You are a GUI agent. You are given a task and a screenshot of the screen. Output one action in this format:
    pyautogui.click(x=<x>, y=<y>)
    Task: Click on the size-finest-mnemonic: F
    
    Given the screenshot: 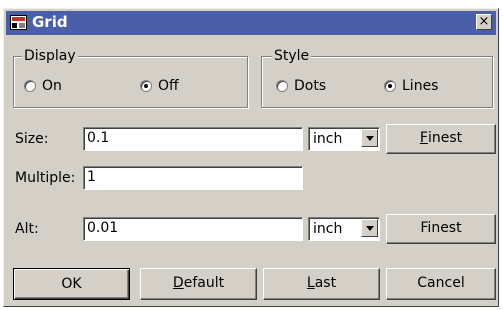 What is the action you would take?
    pyautogui.click(x=423, y=138)
    